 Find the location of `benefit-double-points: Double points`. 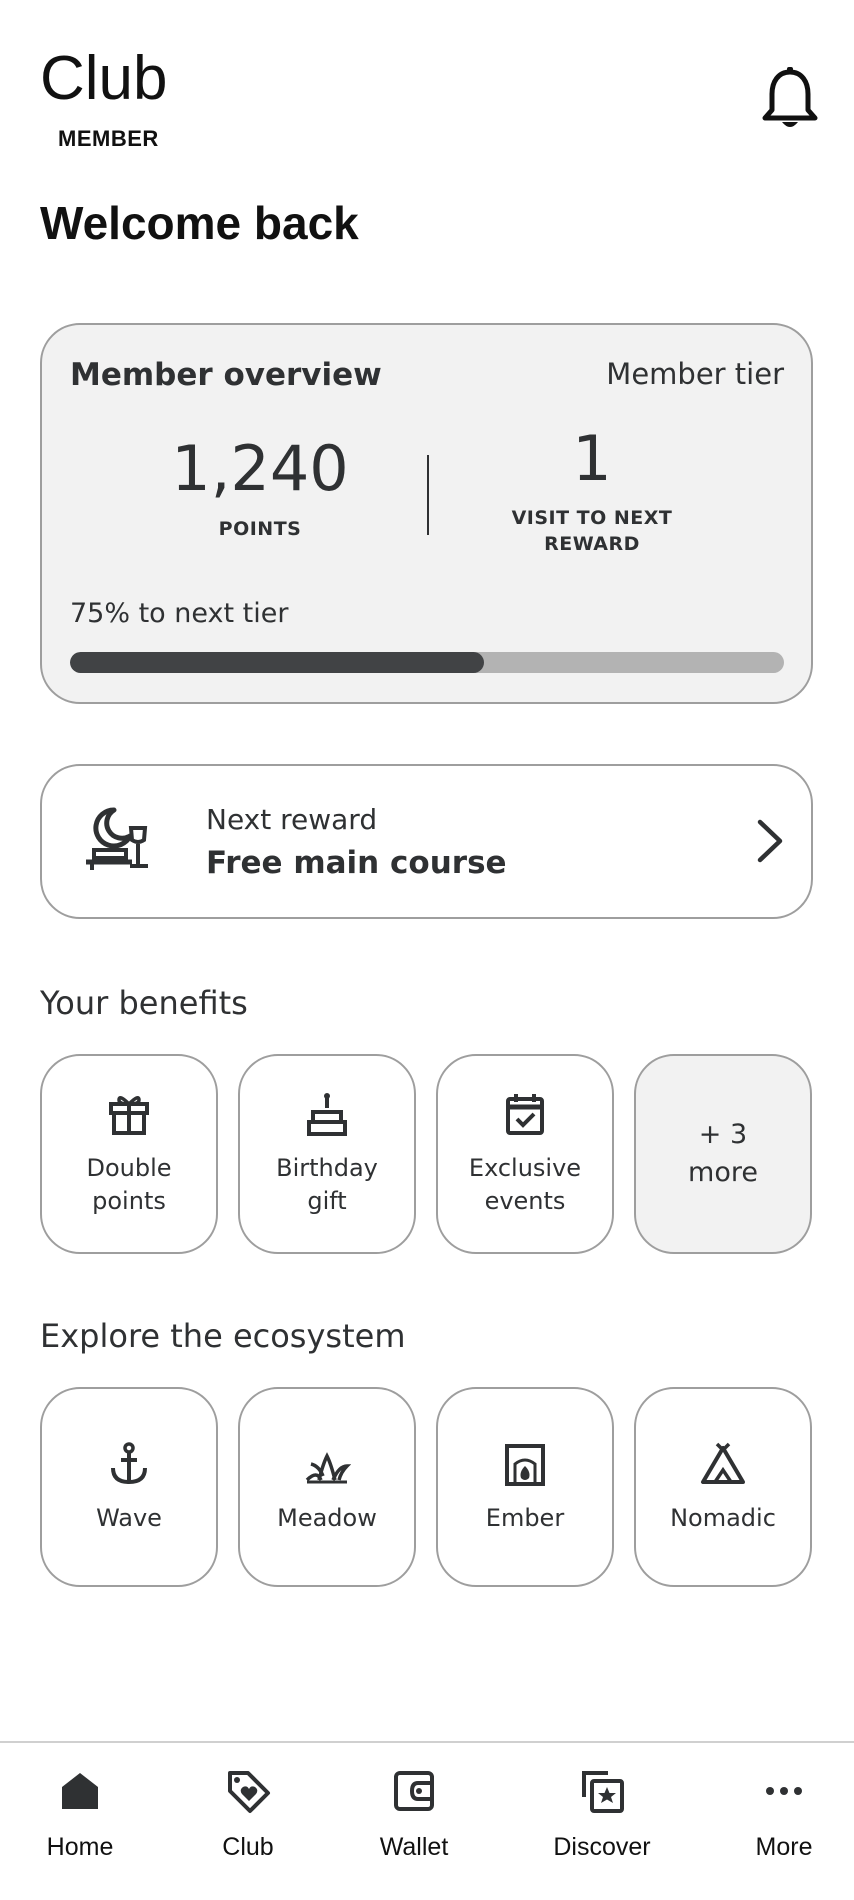

benefit-double-points: Double points is located at coordinates (129, 1154).